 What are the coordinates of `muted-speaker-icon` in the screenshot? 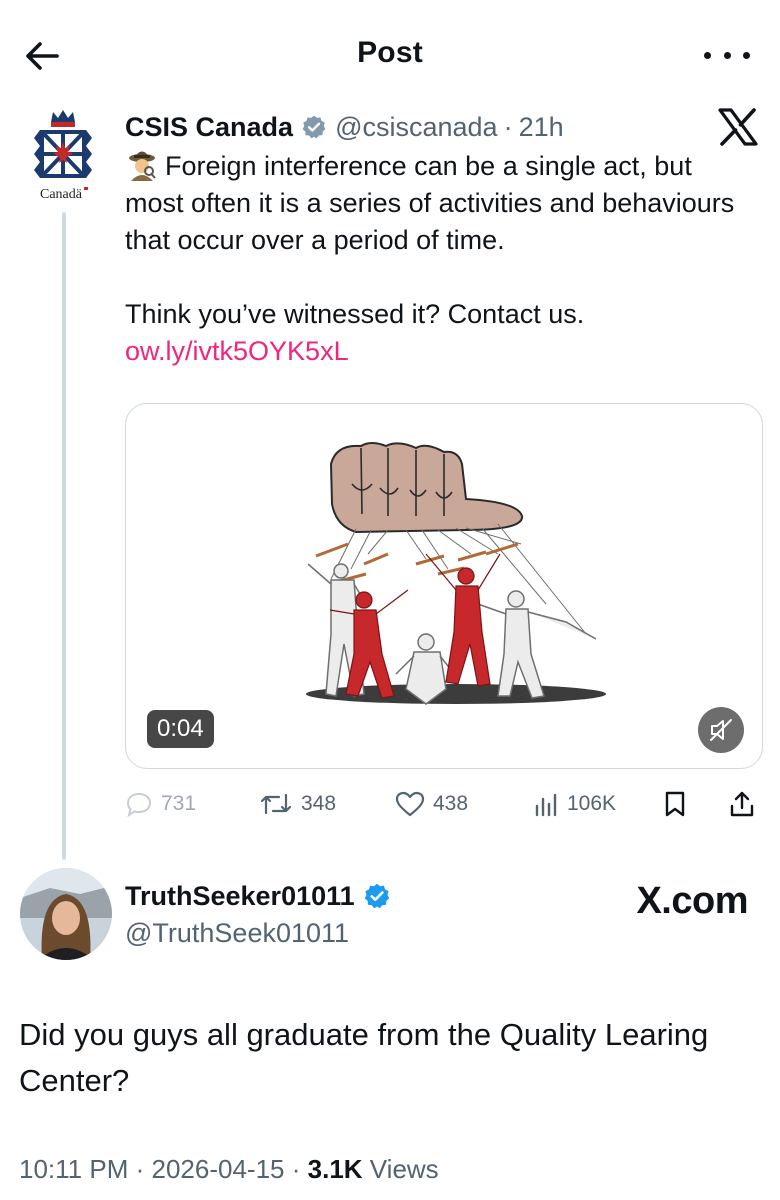 It's located at (721, 730).